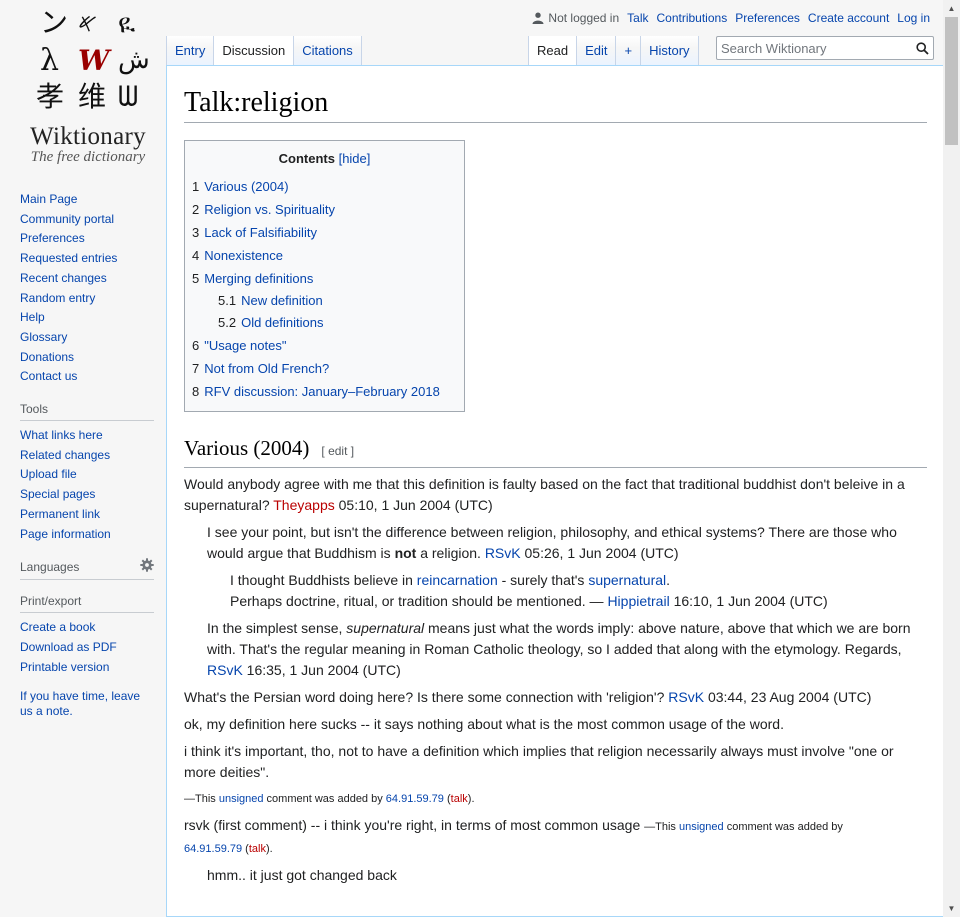 This screenshot has height=917, width=960. Describe the element at coordinates (324, 186) in the screenshot. I see `toc-item: 1 Various (2004)` at that location.